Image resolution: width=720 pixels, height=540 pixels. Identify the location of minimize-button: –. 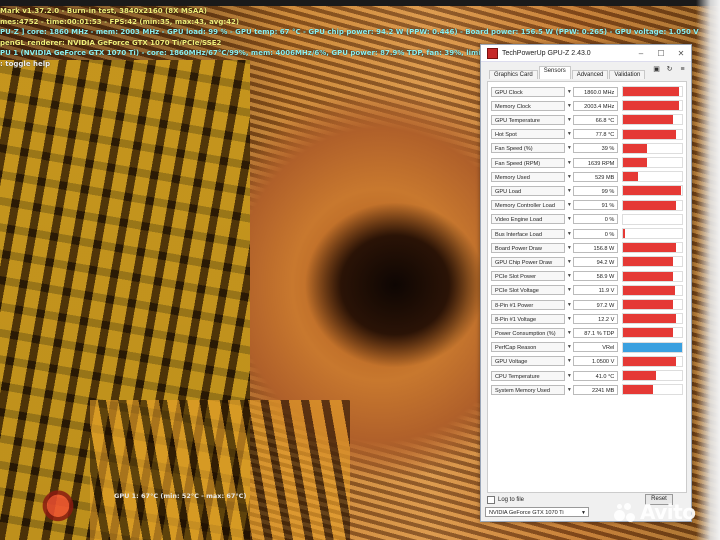
(641, 53).